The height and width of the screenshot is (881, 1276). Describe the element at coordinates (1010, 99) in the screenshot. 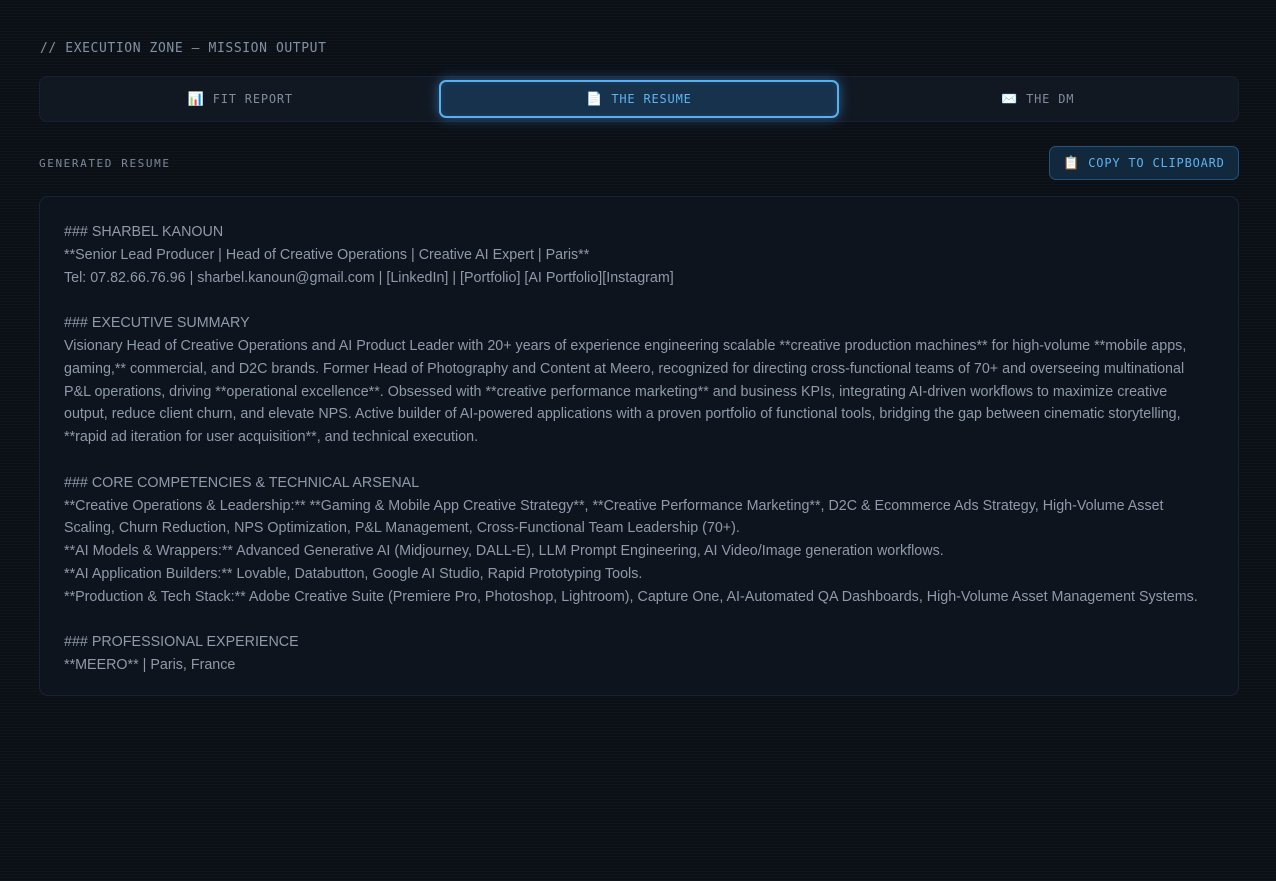

I see `envelope-icon: ✉️` at that location.